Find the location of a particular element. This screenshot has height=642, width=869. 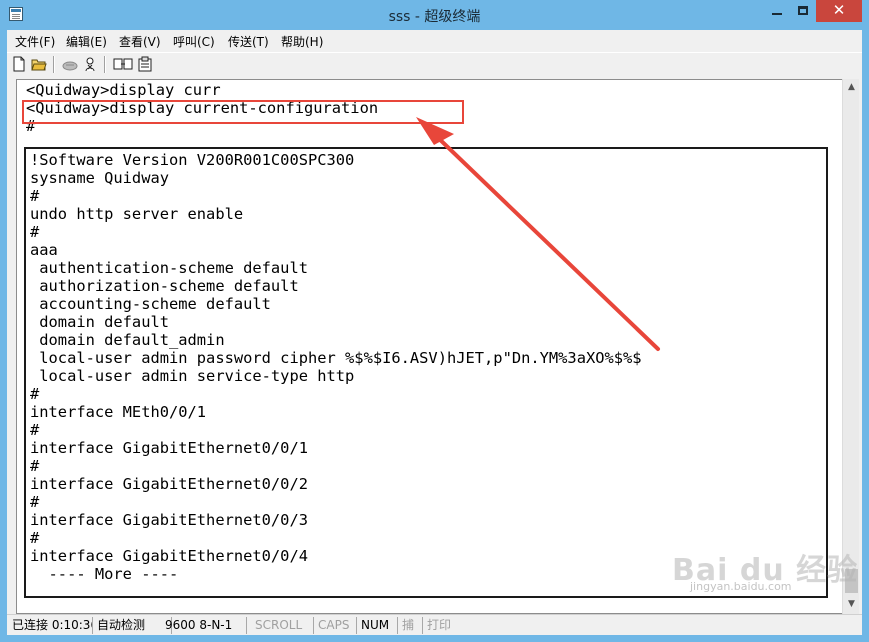

toolbar is located at coordinates (434, 64).